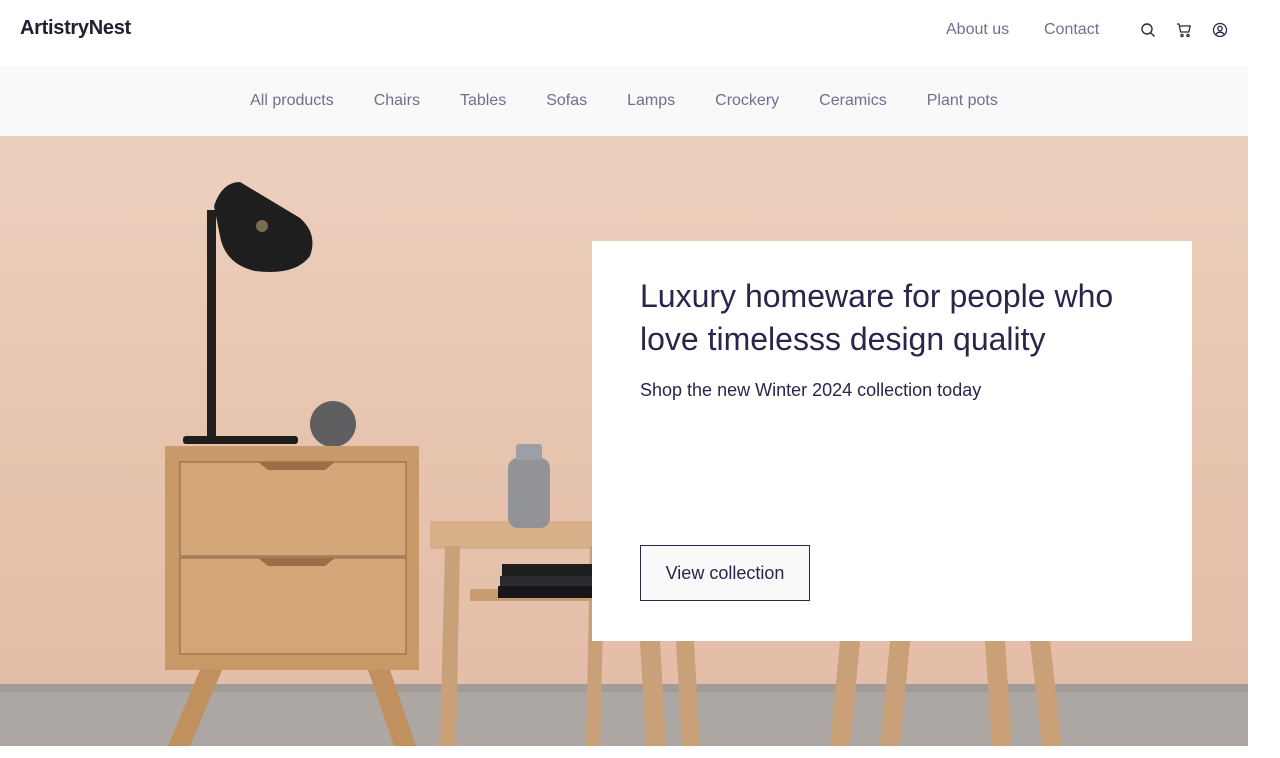 The height and width of the screenshot is (758, 1280). I want to click on contact-link: Contact, so click(1071, 30).